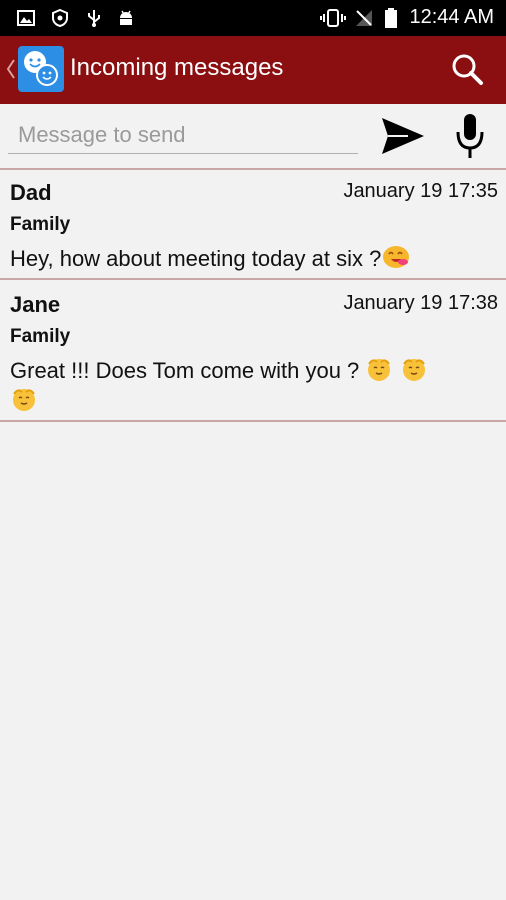 The image size is (506, 900). Describe the element at coordinates (451, 17) in the screenshot. I see `status-time: 12:44 AM` at that location.